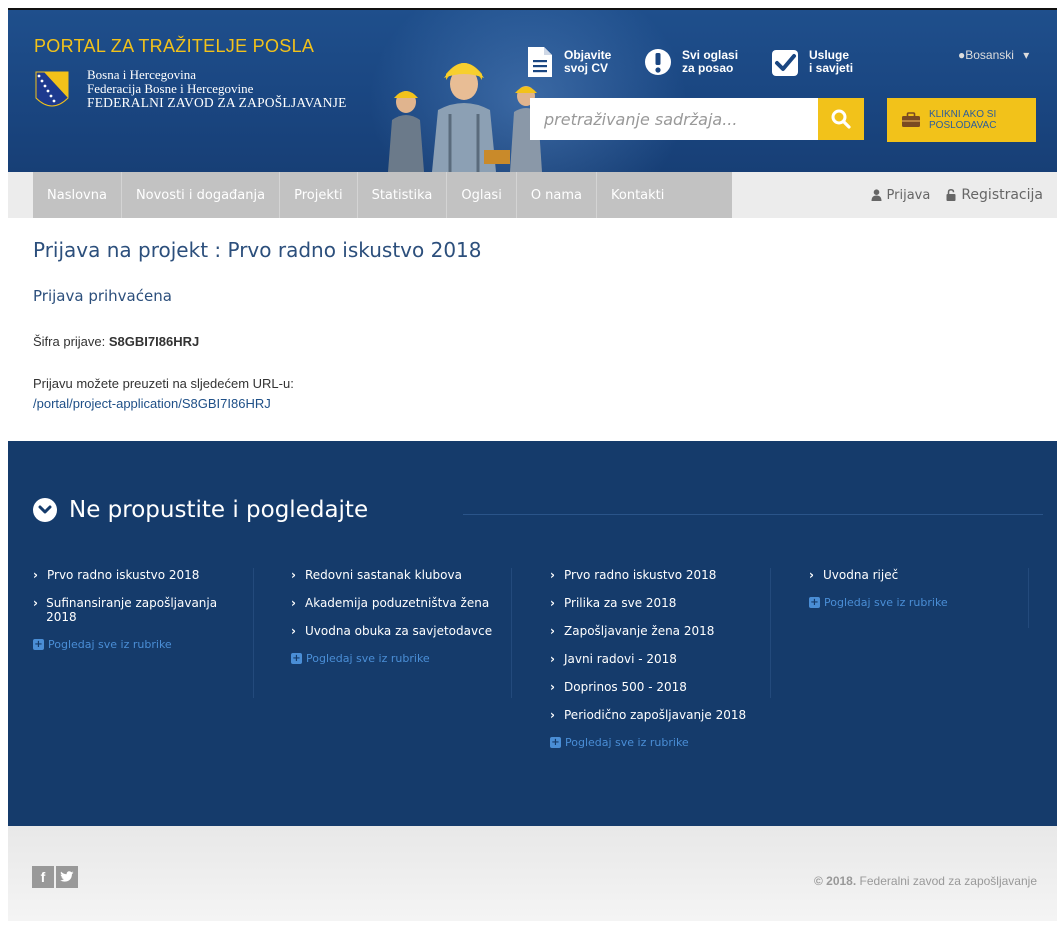  I want to click on account-links: Prijava Registracija, so click(957, 195).